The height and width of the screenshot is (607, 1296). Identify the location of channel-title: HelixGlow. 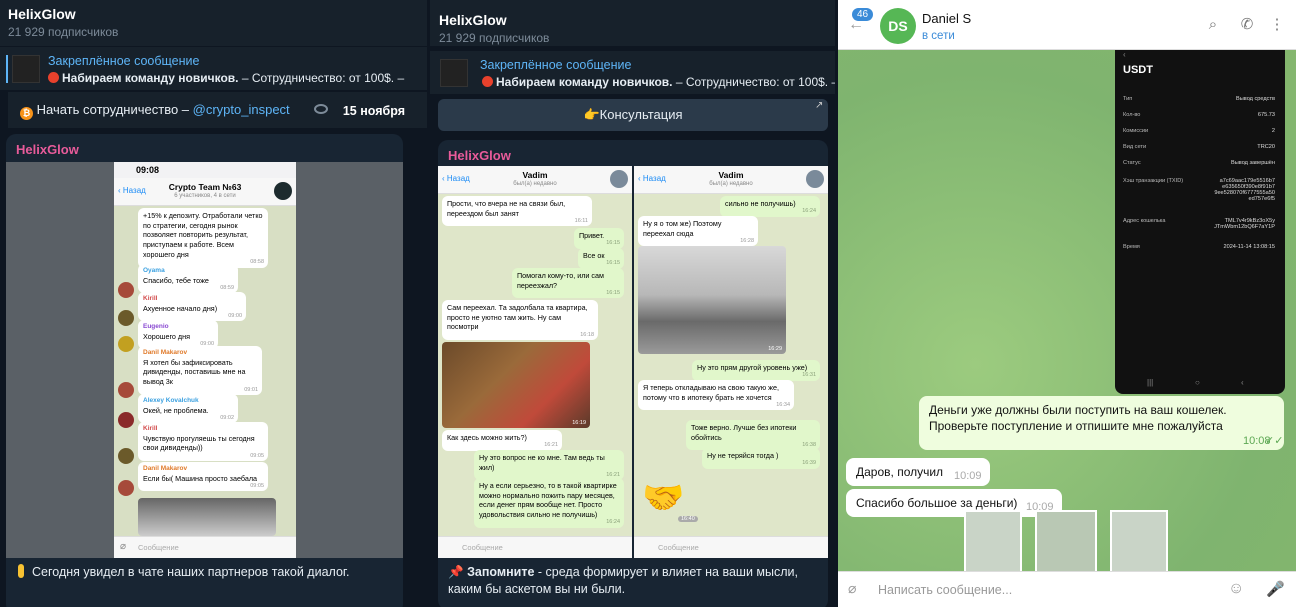
(42, 14).